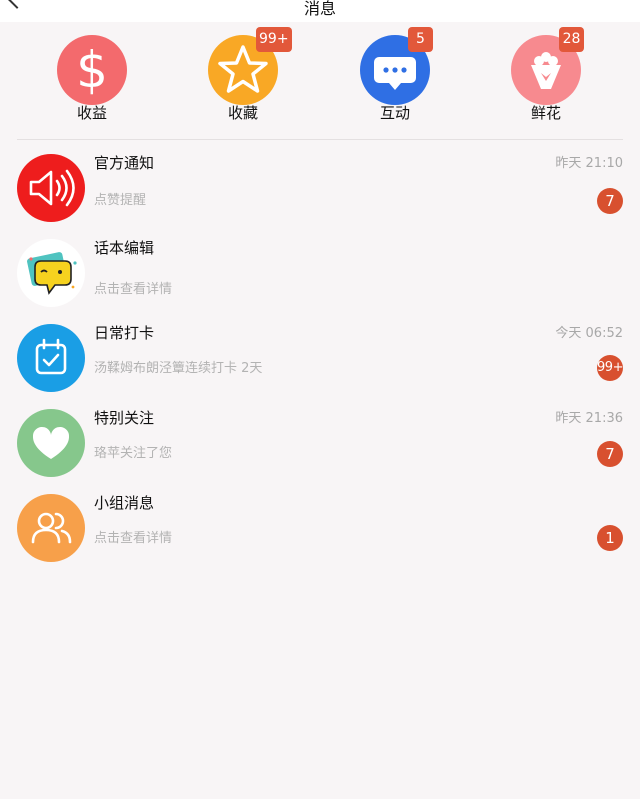  Describe the element at coordinates (545, 113) in the screenshot. I see `category-label: 鲜花` at that location.